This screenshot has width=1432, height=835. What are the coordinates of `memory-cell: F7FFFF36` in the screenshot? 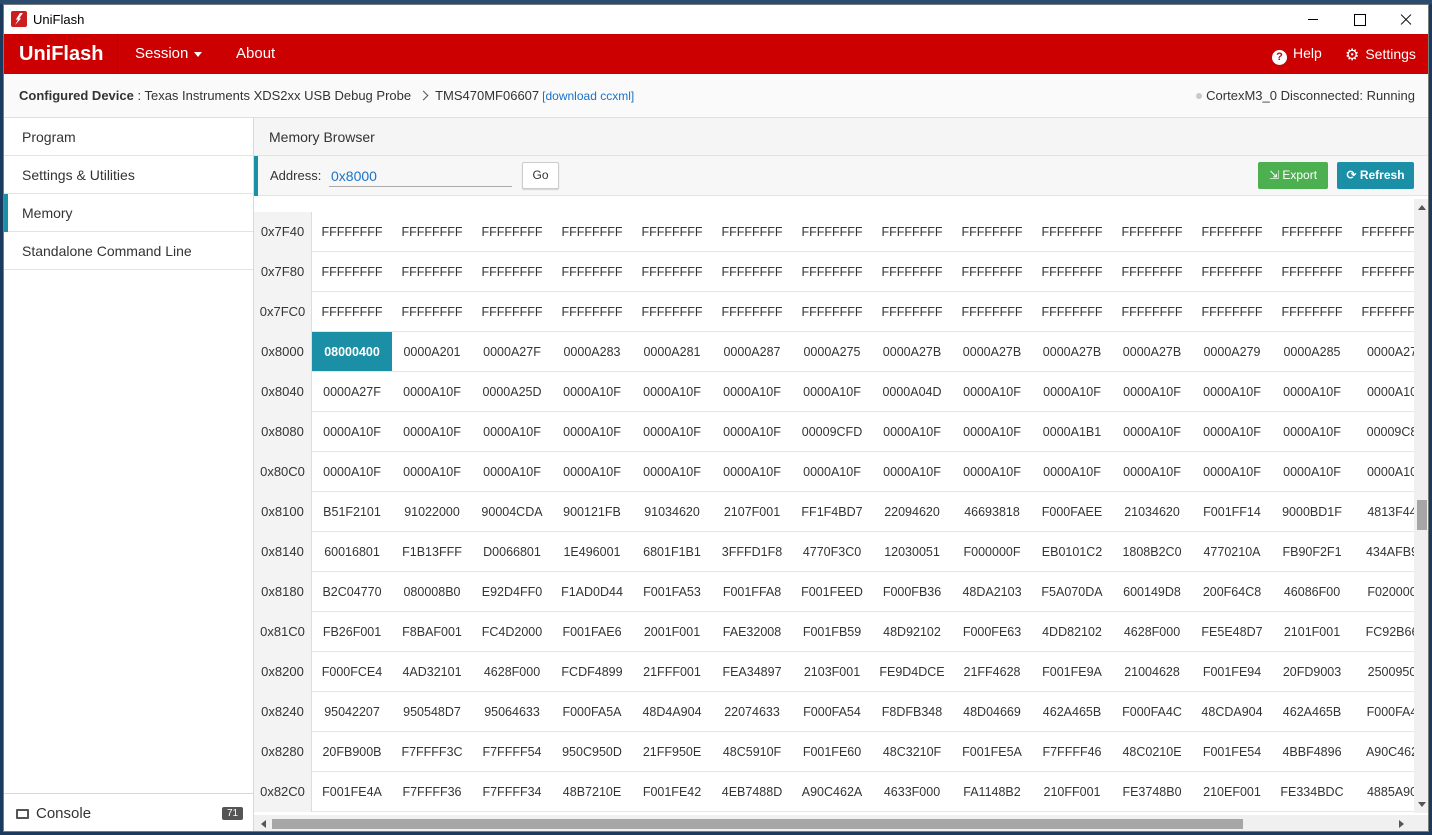 It's located at (432, 792).